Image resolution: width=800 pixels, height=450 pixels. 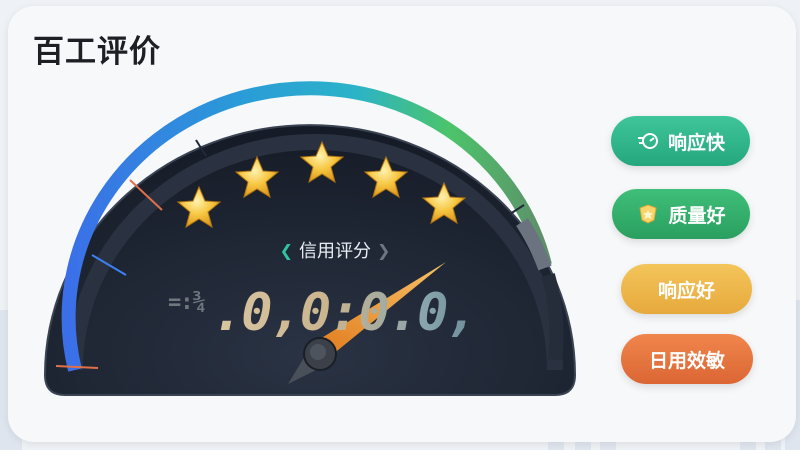 I want to click on tag-fast-response: 响应快, so click(x=680, y=141).